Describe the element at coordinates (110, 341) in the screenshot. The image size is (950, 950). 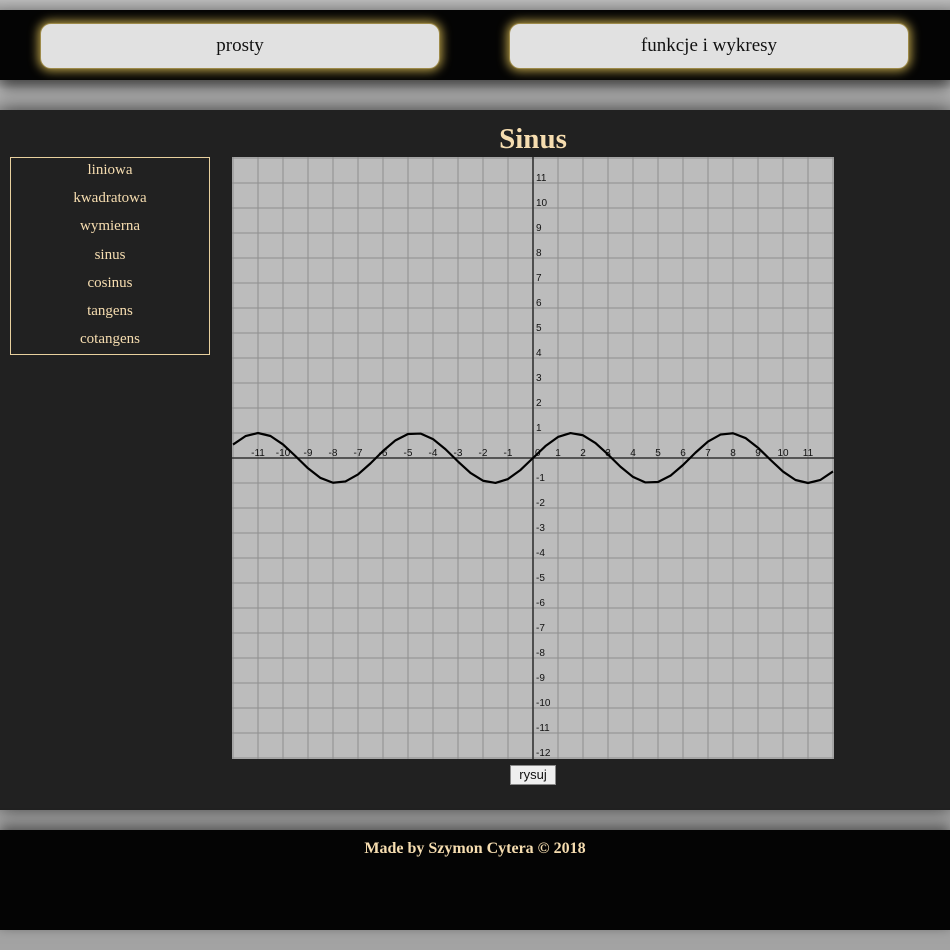
I see `menu-item-cotangens: cotangens` at that location.